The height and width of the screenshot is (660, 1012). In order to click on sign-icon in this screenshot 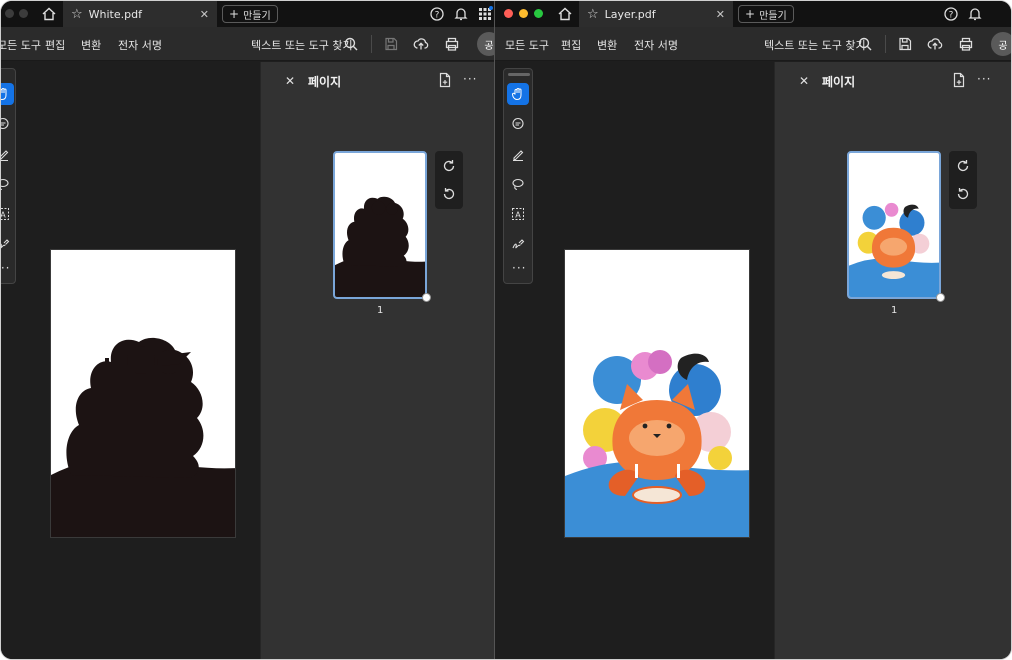, I will do `click(518, 244)`.